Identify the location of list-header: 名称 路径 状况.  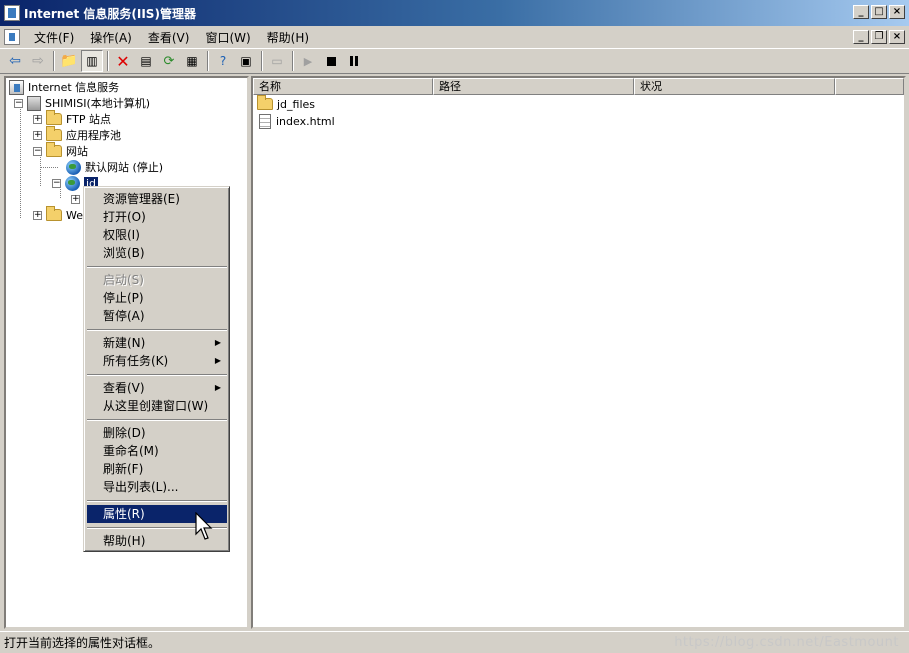
(578, 86).